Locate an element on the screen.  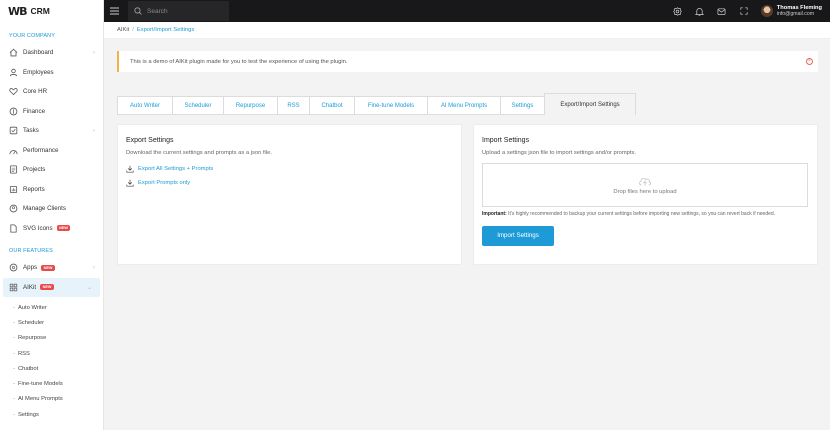
sidebar-subitem-scheduler: - Scheduler is located at coordinates (51, 322).